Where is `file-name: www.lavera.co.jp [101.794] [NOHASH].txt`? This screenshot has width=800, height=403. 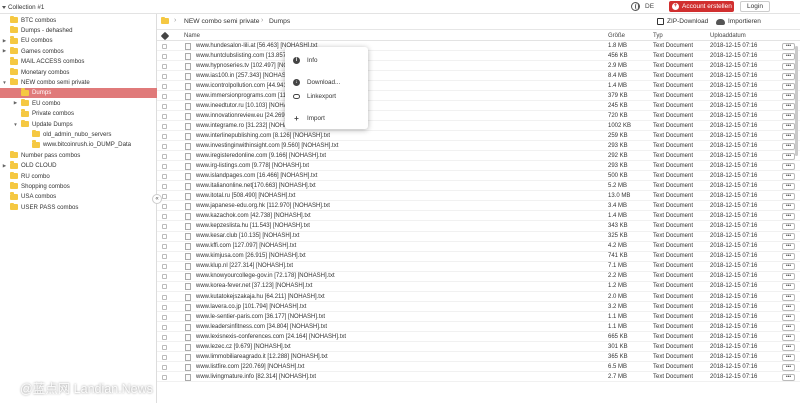
file-name: www.lavera.co.jp [101.794] [NOHASH].txt is located at coordinates (251, 307).